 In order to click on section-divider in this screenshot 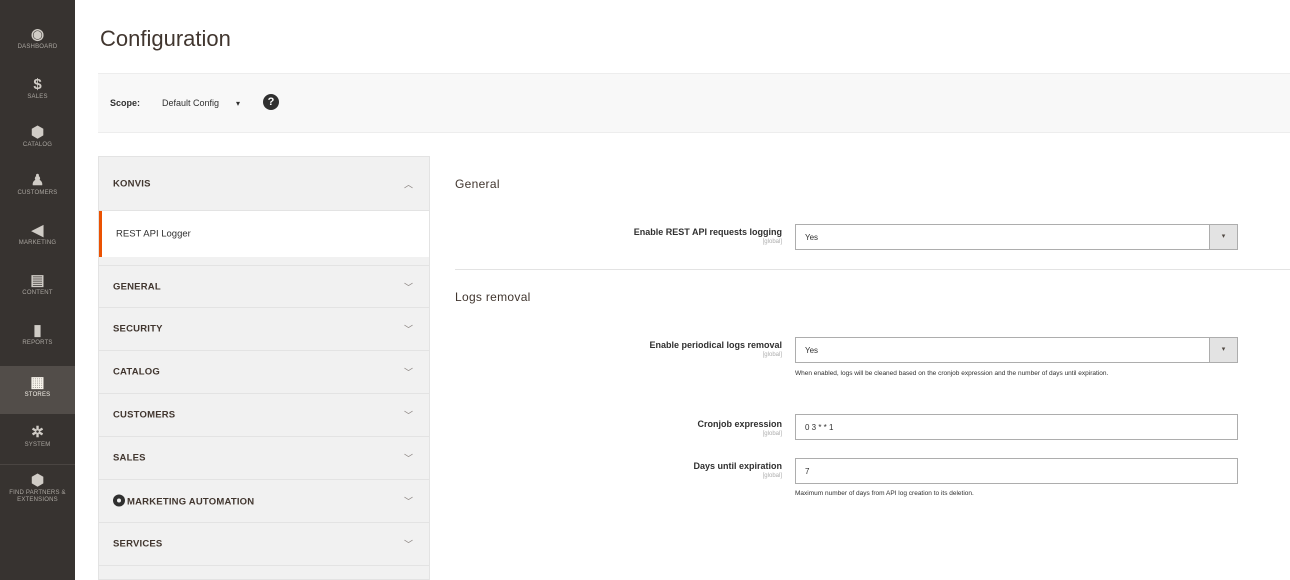, I will do `click(872, 269)`.